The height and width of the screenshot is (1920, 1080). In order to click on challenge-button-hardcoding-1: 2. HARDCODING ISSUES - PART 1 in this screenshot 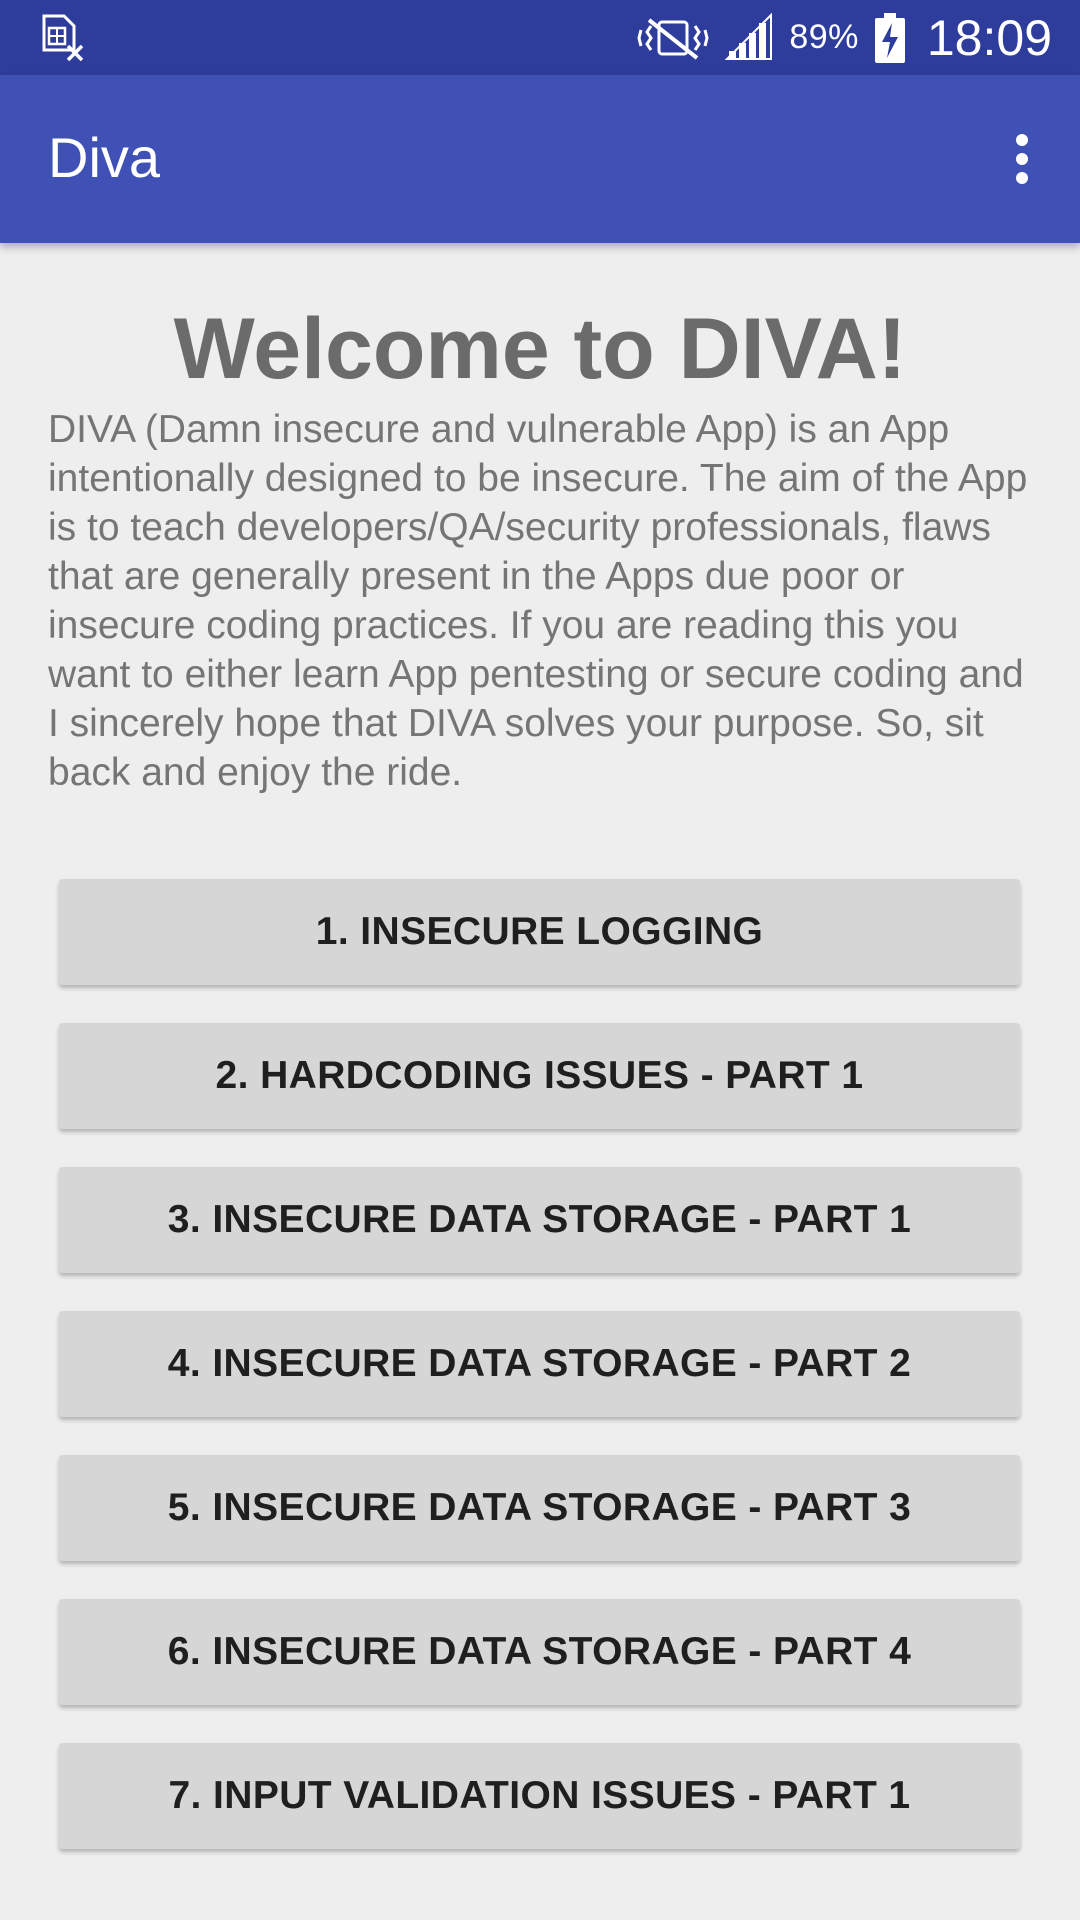, I will do `click(539, 1076)`.